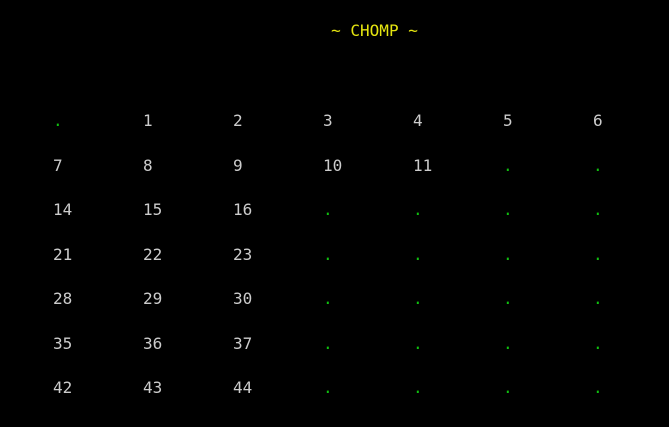 This screenshot has width=669, height=427. What do you see at coordinates (58, 166) in the screenshot?
I see `board-cell: 7` at bounding box center [58, 166].